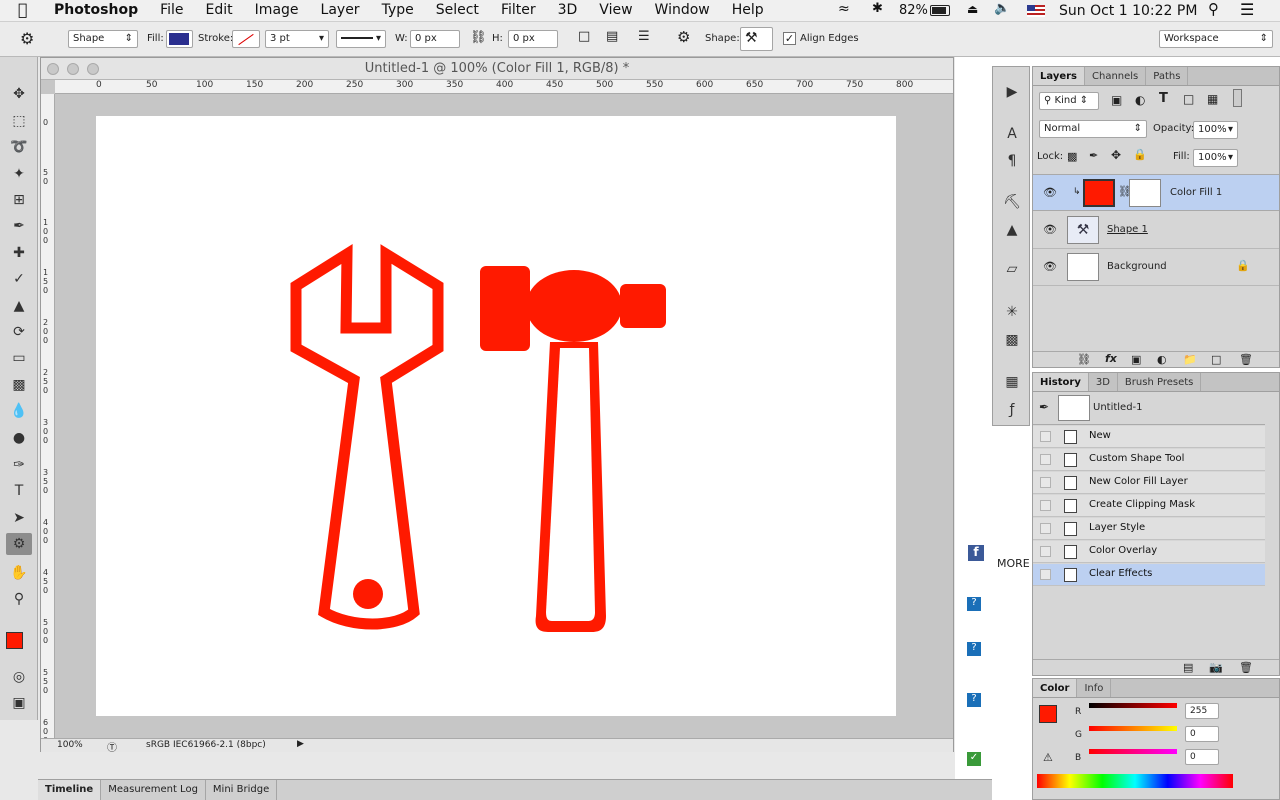 This screenshot has width=1280, height=800. I want to click on history-item-current: Clear Effects, so click(1149, 575).